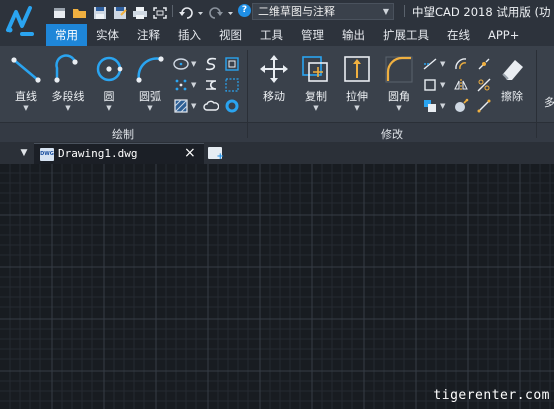 Image resolution: width=554 pixels, height=409 pixels. Describe the element at coordinates (430, 64) in the screenshot. I see `trim-icon` at that location.